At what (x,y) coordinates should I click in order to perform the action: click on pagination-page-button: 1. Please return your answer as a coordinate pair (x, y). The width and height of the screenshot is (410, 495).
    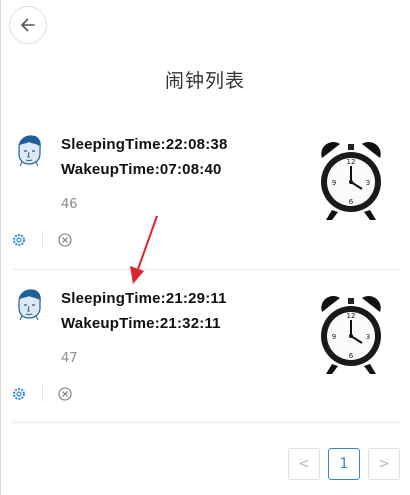
    Looking at the image, I should click on (344, 464).